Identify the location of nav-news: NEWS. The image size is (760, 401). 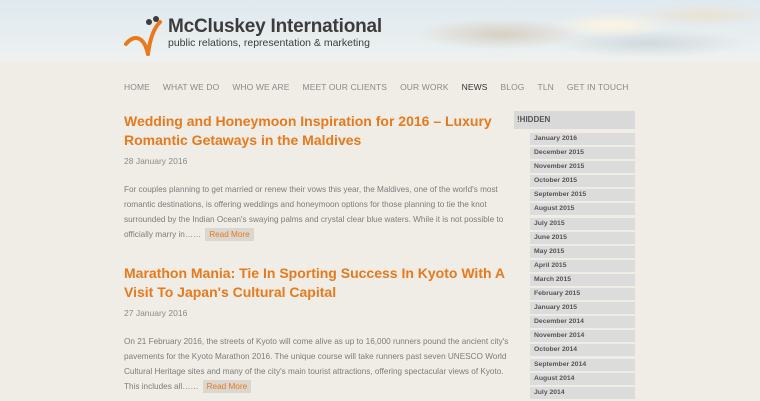
(475, 87).